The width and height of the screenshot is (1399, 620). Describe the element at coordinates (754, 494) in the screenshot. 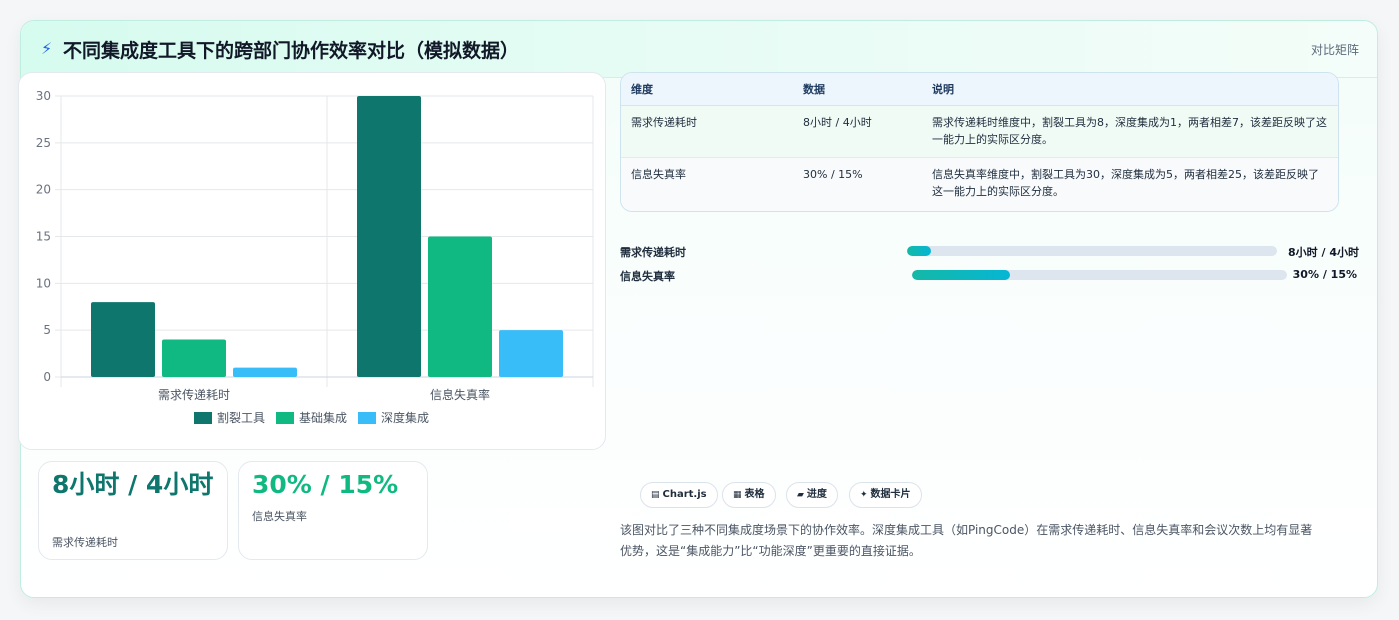

I see `chip-label: 表格` at that location.